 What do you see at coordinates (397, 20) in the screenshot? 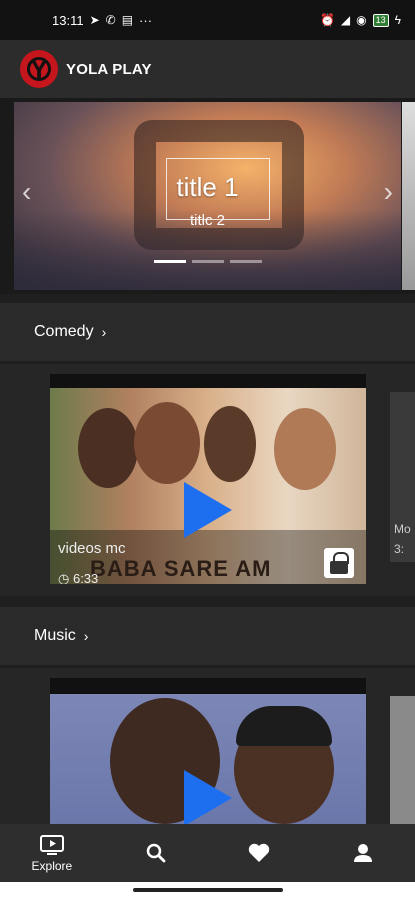
I see `charging-icon: ϟ` at bounding box center [397, 20].